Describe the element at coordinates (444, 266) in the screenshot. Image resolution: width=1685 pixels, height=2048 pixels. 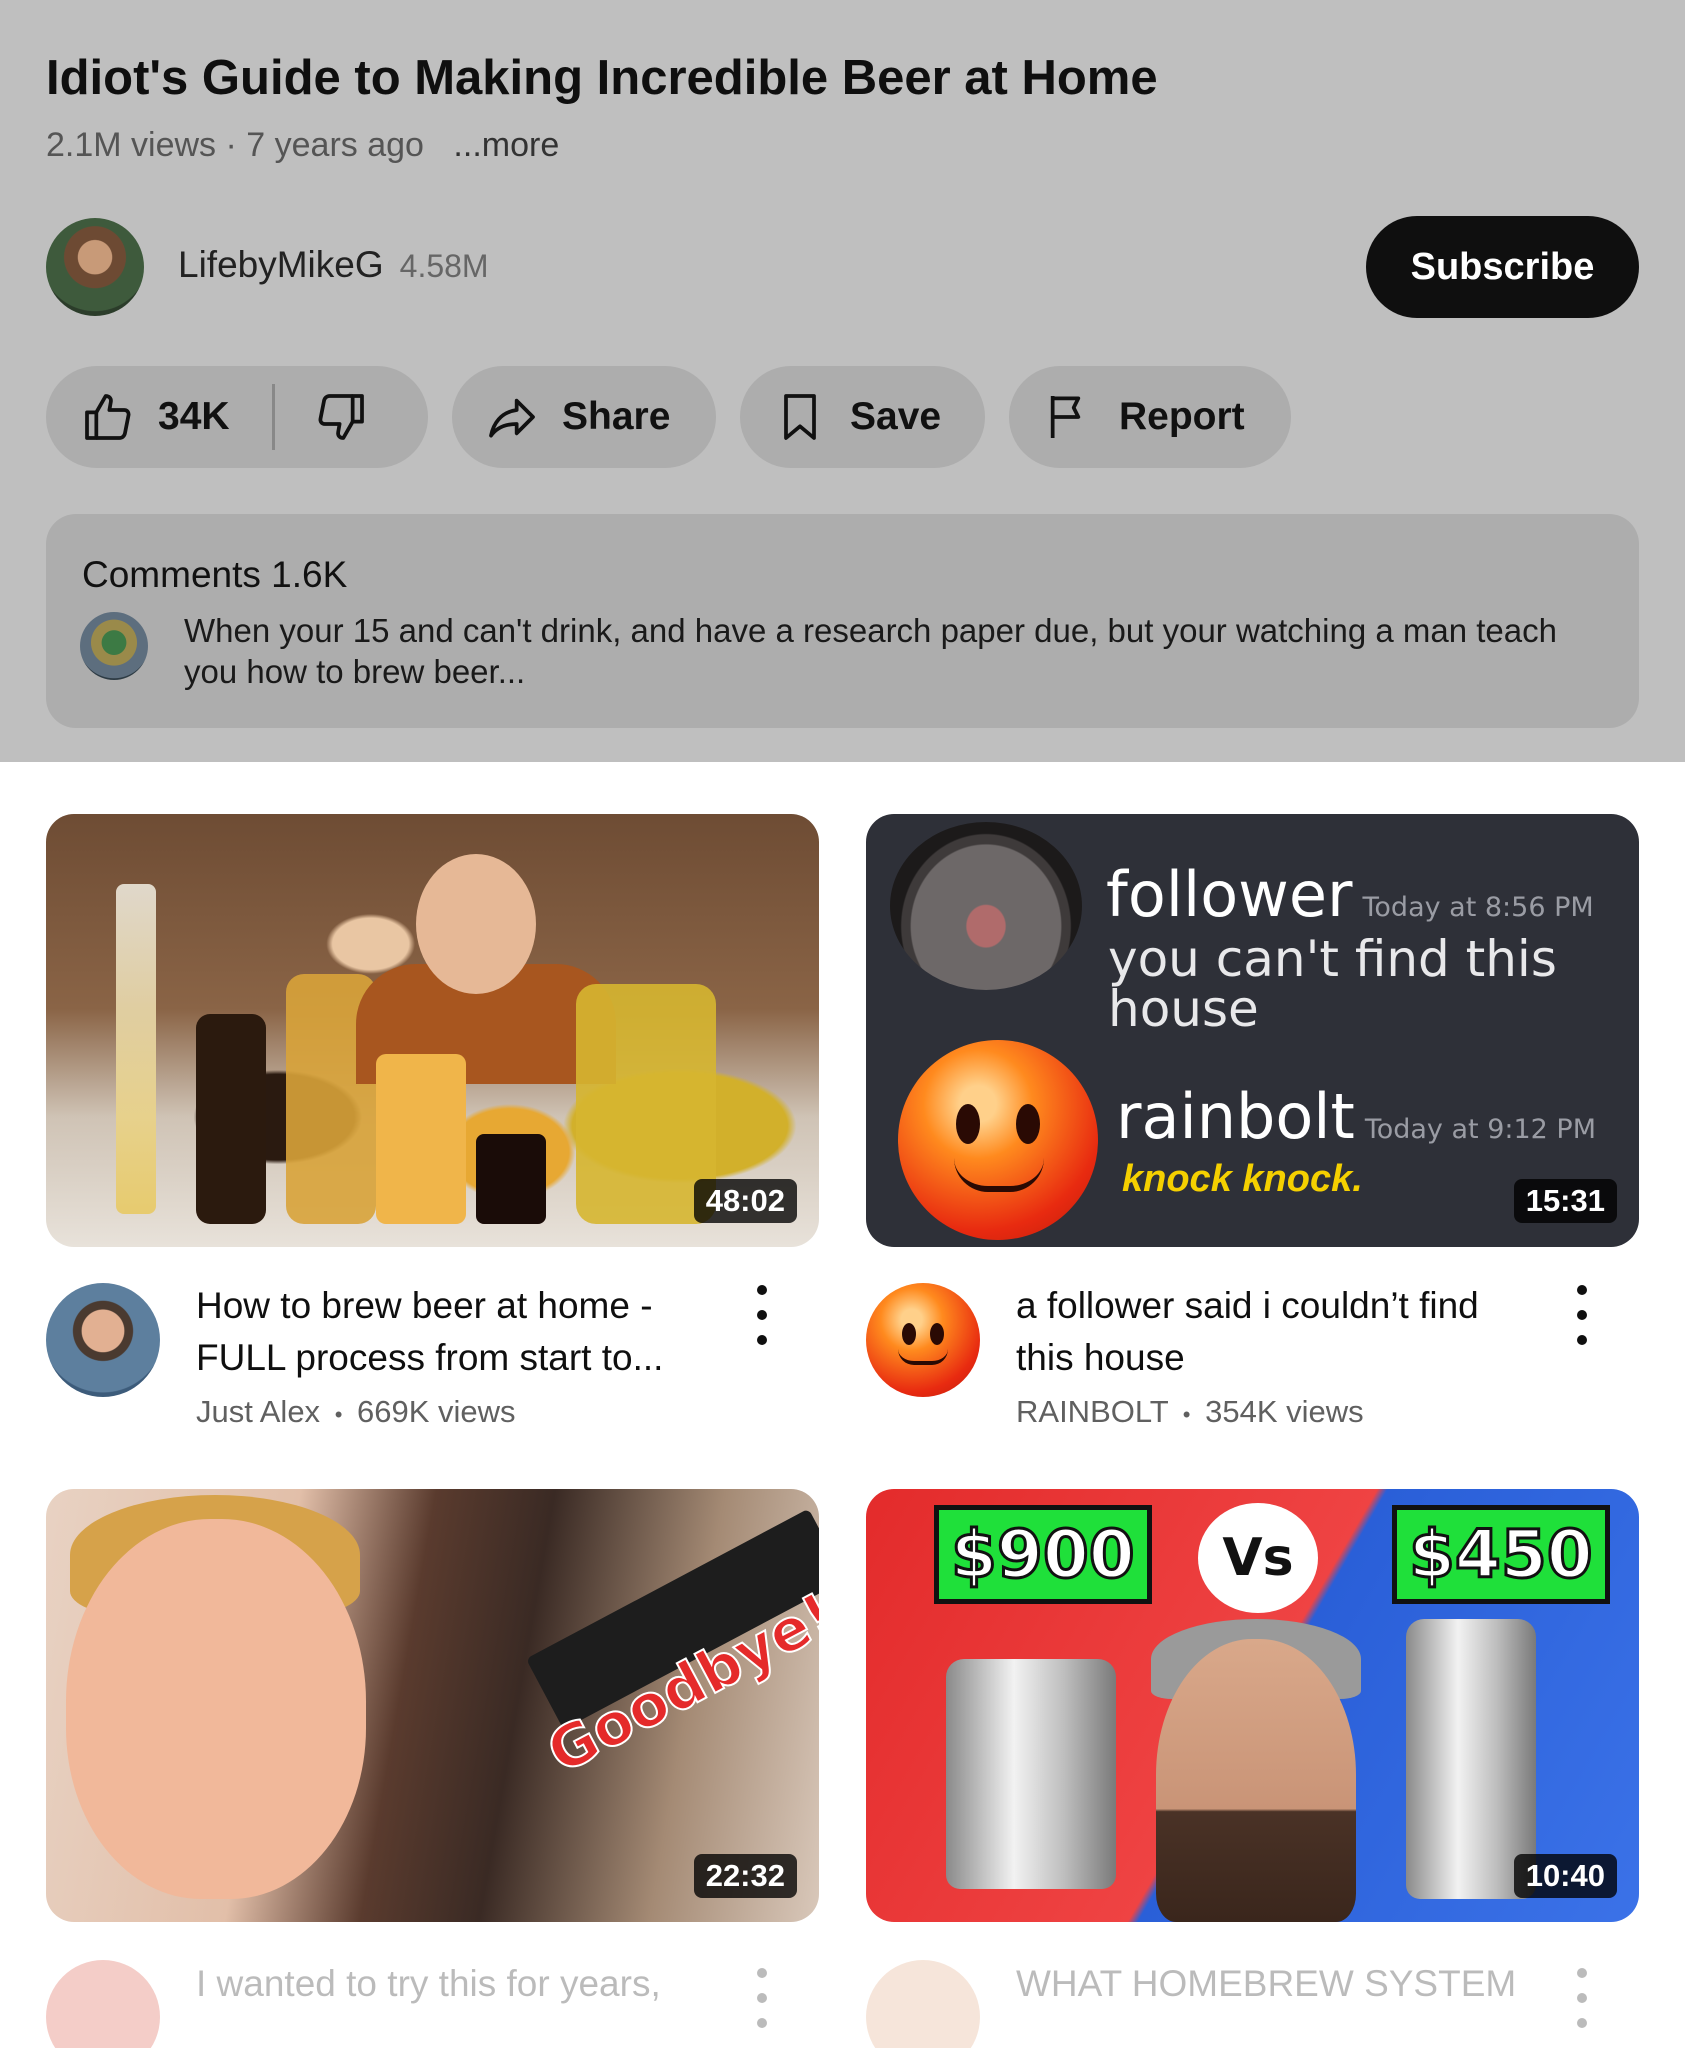
I see `subscriber-count: 4.58M` at that location.